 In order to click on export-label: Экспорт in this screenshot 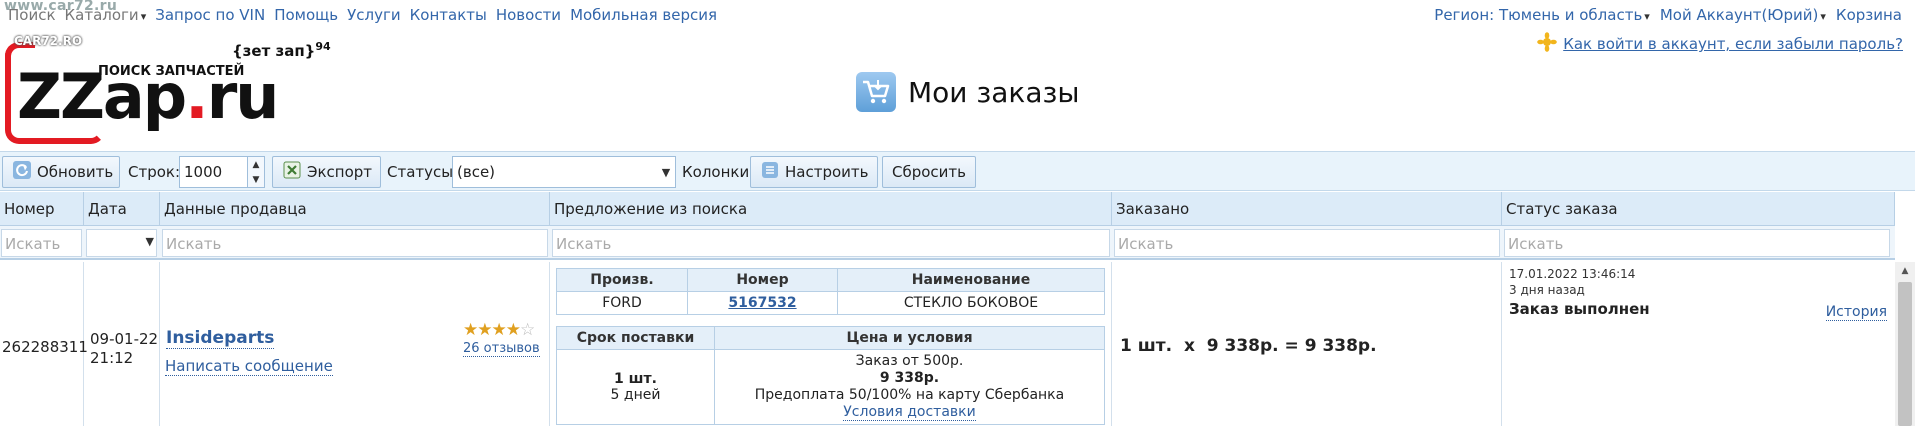, I will do `click(340, 172)`.